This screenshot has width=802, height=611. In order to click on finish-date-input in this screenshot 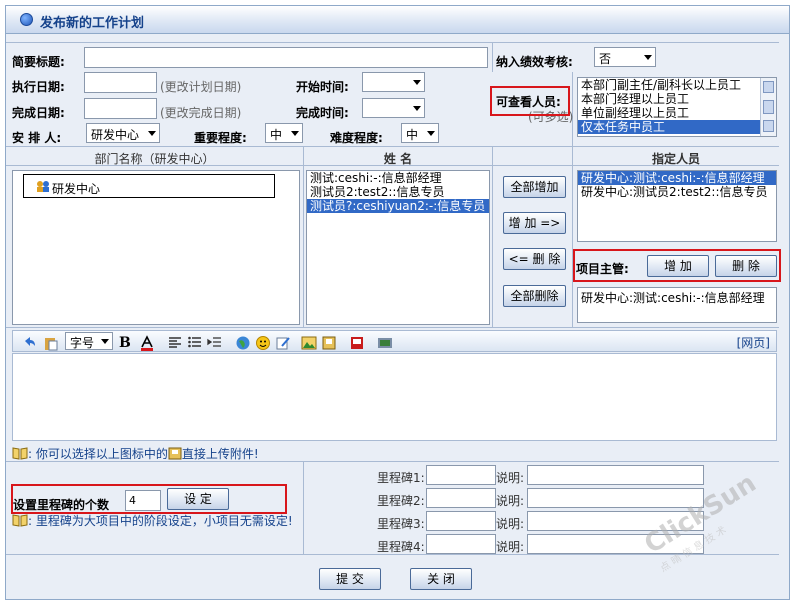, I will do `click(120, 108)`.